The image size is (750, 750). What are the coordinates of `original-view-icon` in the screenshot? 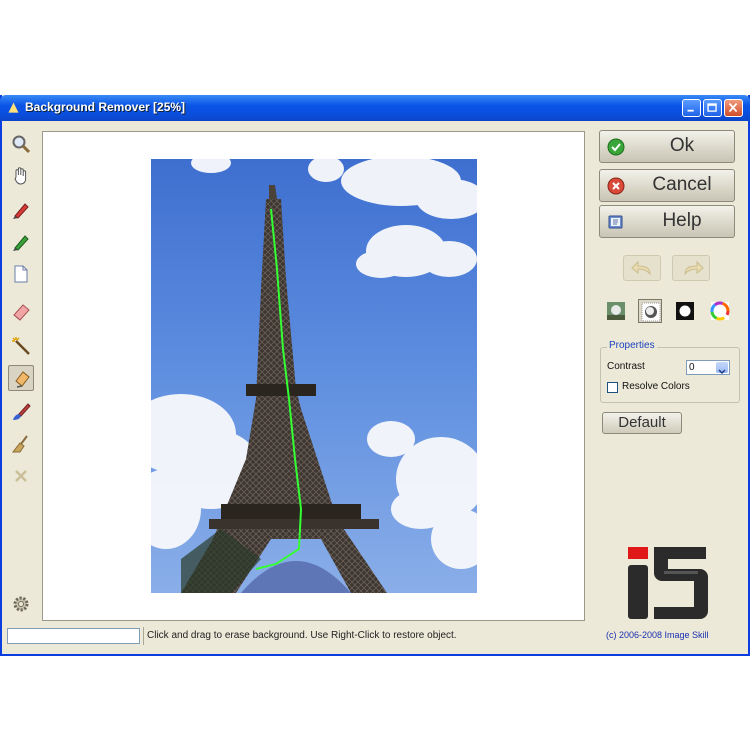 It's located at (616, 311).